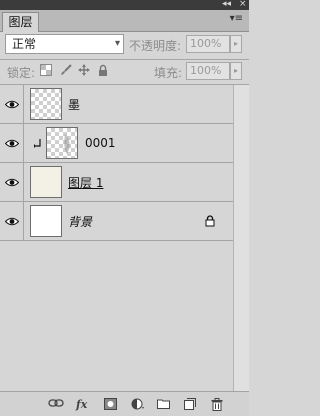  I want to click on new-group-folder-icon, so click(163, 404).